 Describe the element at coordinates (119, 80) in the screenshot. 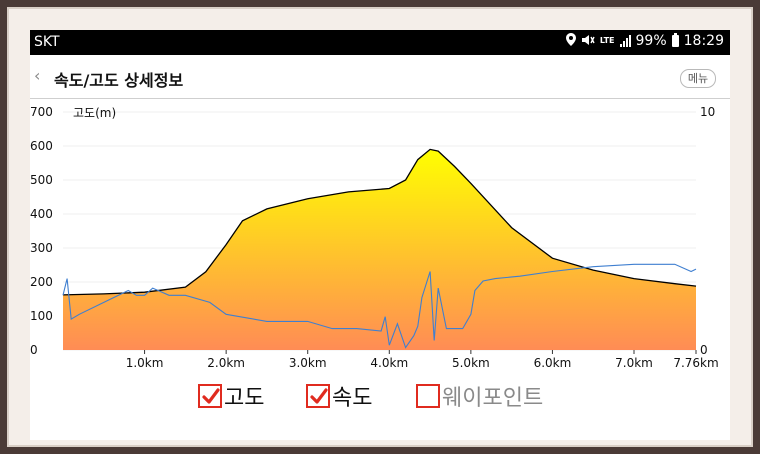

I see `page-title: 속도/고도 상세정보` at that location.